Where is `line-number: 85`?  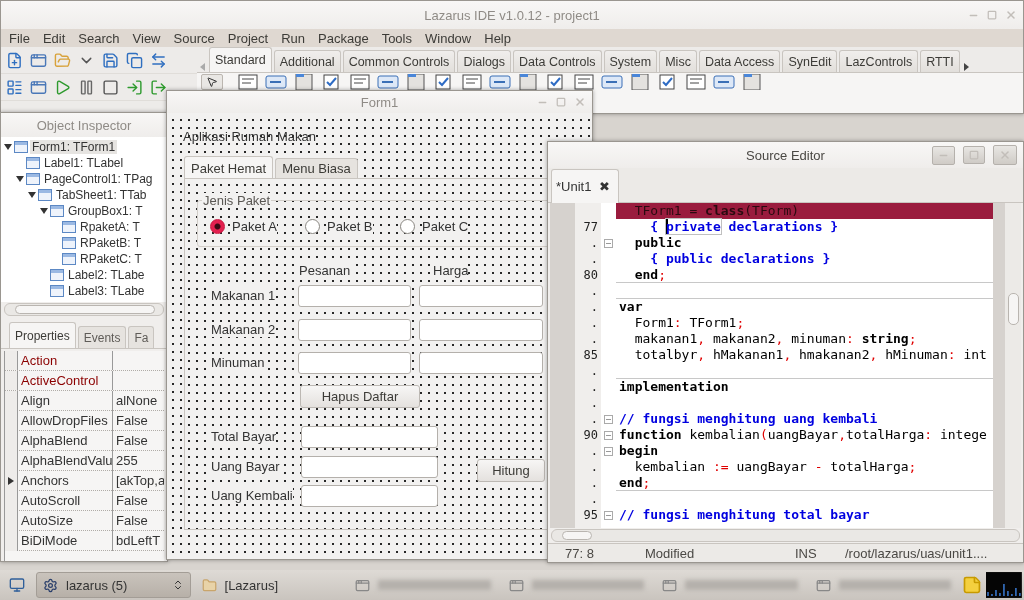
line-number: 85 is located at coordinates (590, 355).